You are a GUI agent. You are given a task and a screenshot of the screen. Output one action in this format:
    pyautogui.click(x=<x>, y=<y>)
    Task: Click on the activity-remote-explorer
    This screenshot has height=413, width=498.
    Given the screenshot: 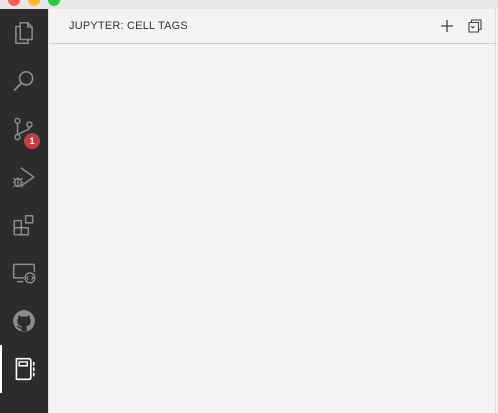 What is the action you would take?
    pyautogui.click(x=24, y=273)
    